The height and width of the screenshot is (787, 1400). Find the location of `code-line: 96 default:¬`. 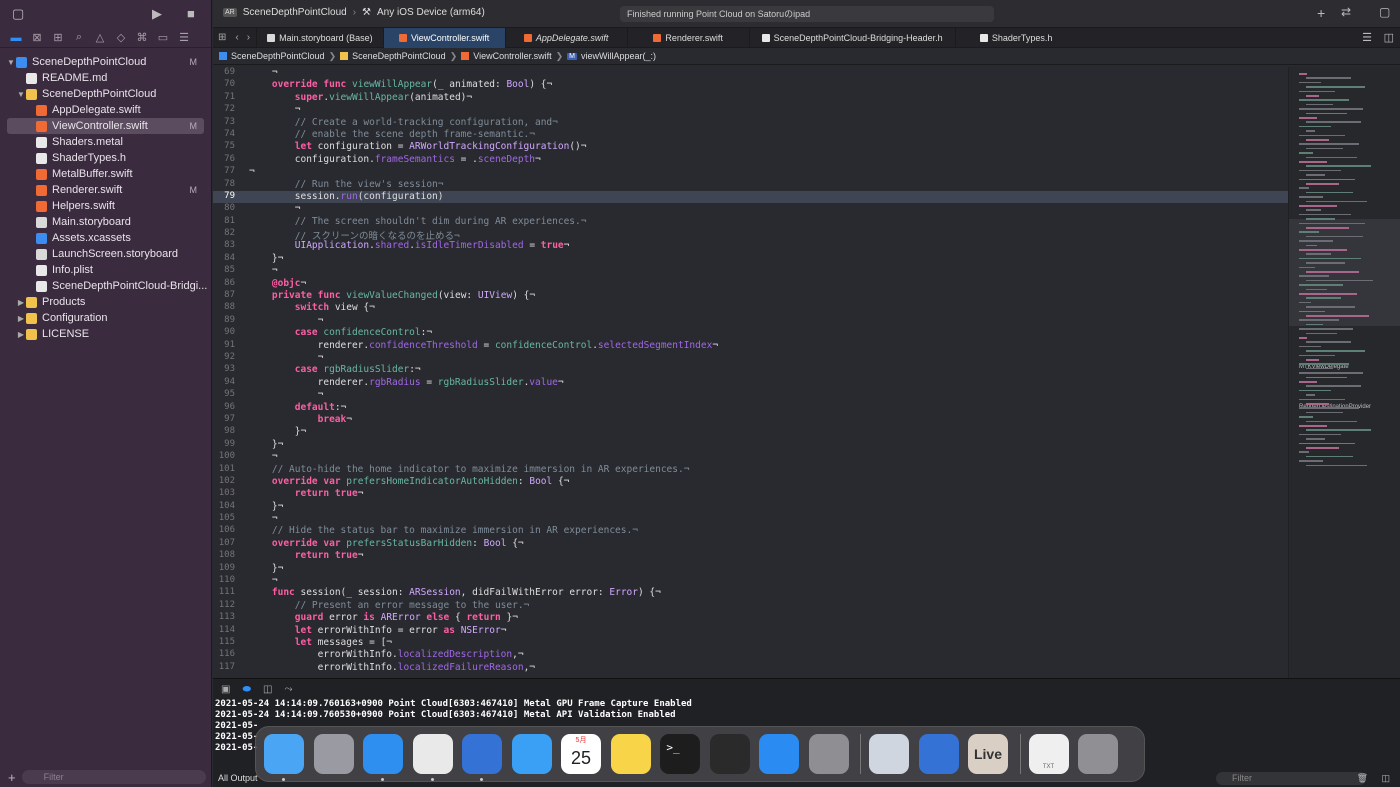

code-line: 96 default:¬ is located at coordinates (750, 408).